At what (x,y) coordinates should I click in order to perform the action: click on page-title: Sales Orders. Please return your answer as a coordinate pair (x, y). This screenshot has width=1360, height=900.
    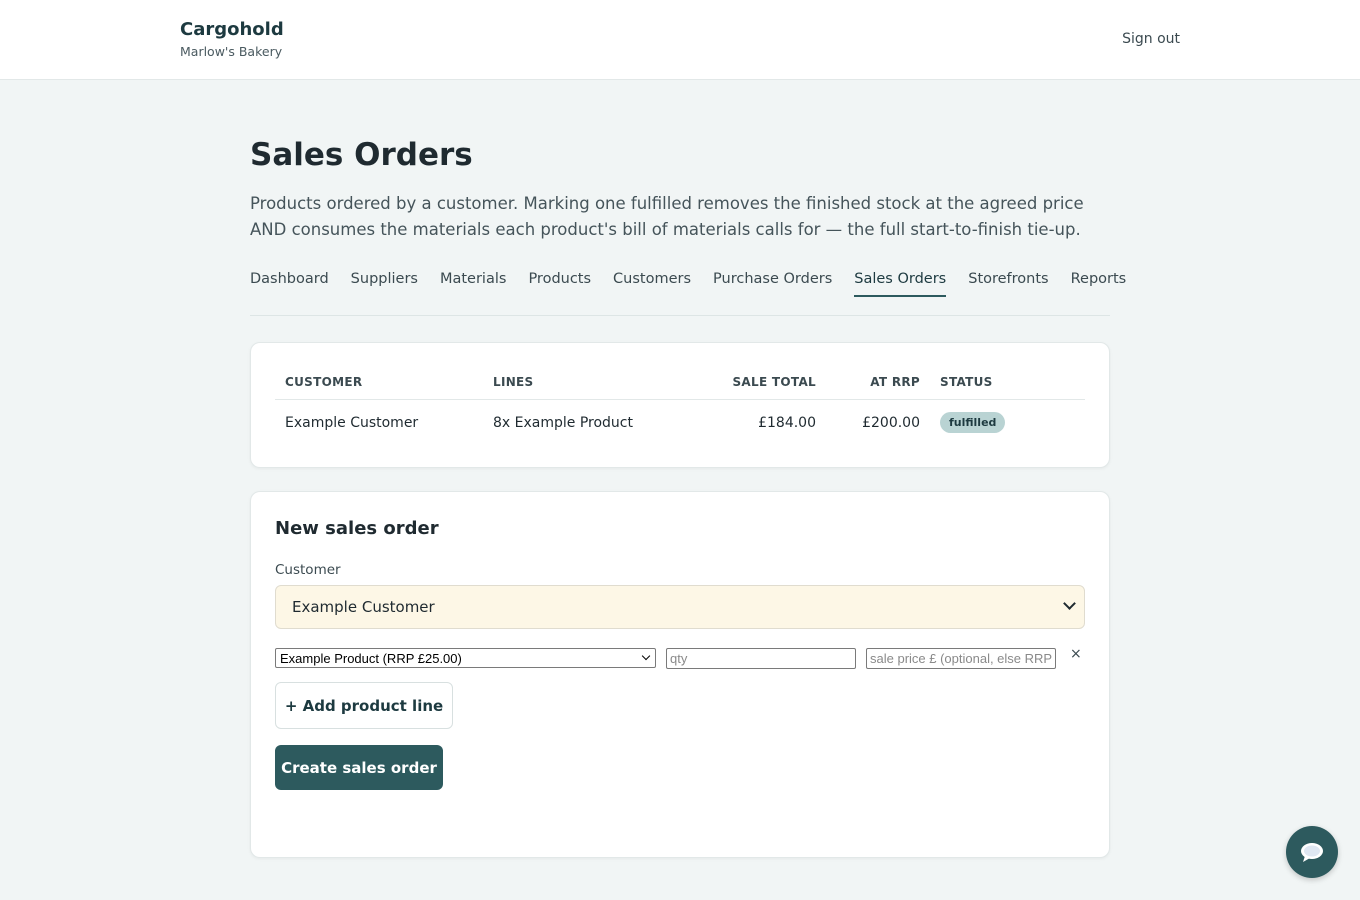
    Looking at the image, I should click on (361, 155).